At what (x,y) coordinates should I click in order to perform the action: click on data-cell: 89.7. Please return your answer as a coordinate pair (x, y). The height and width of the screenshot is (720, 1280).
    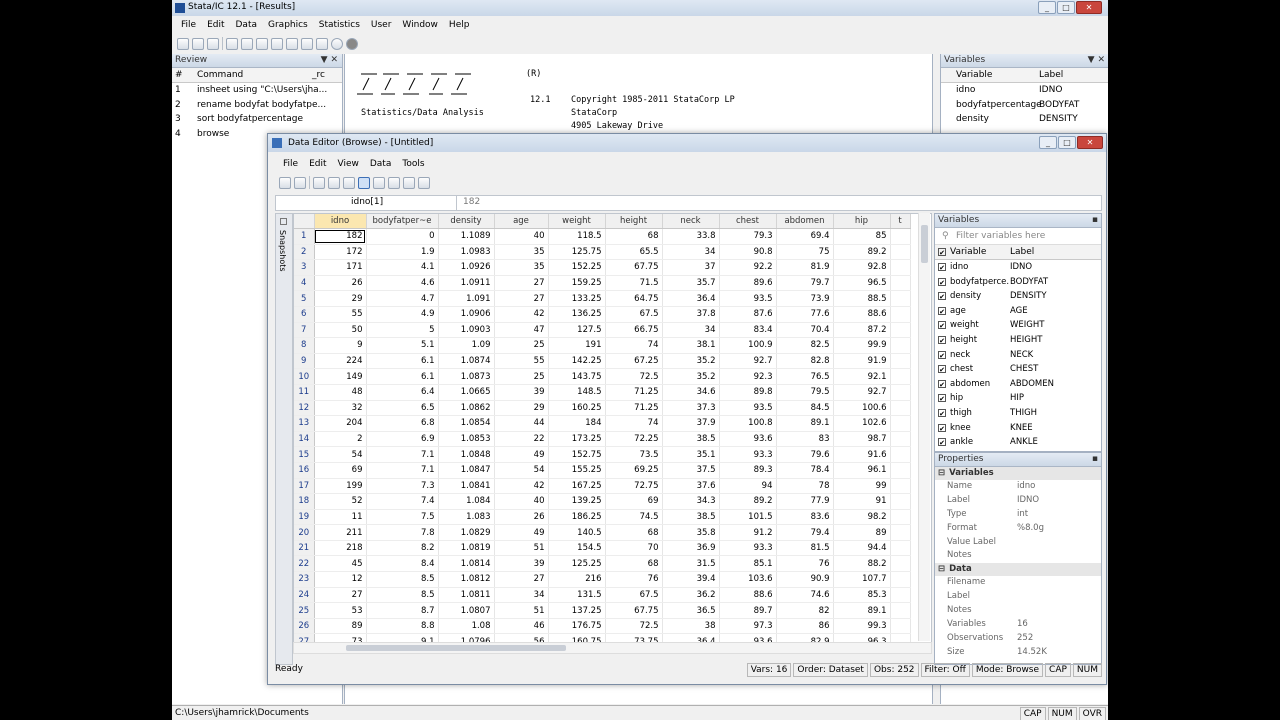
    Looking at the image, I should click on (748, 610).